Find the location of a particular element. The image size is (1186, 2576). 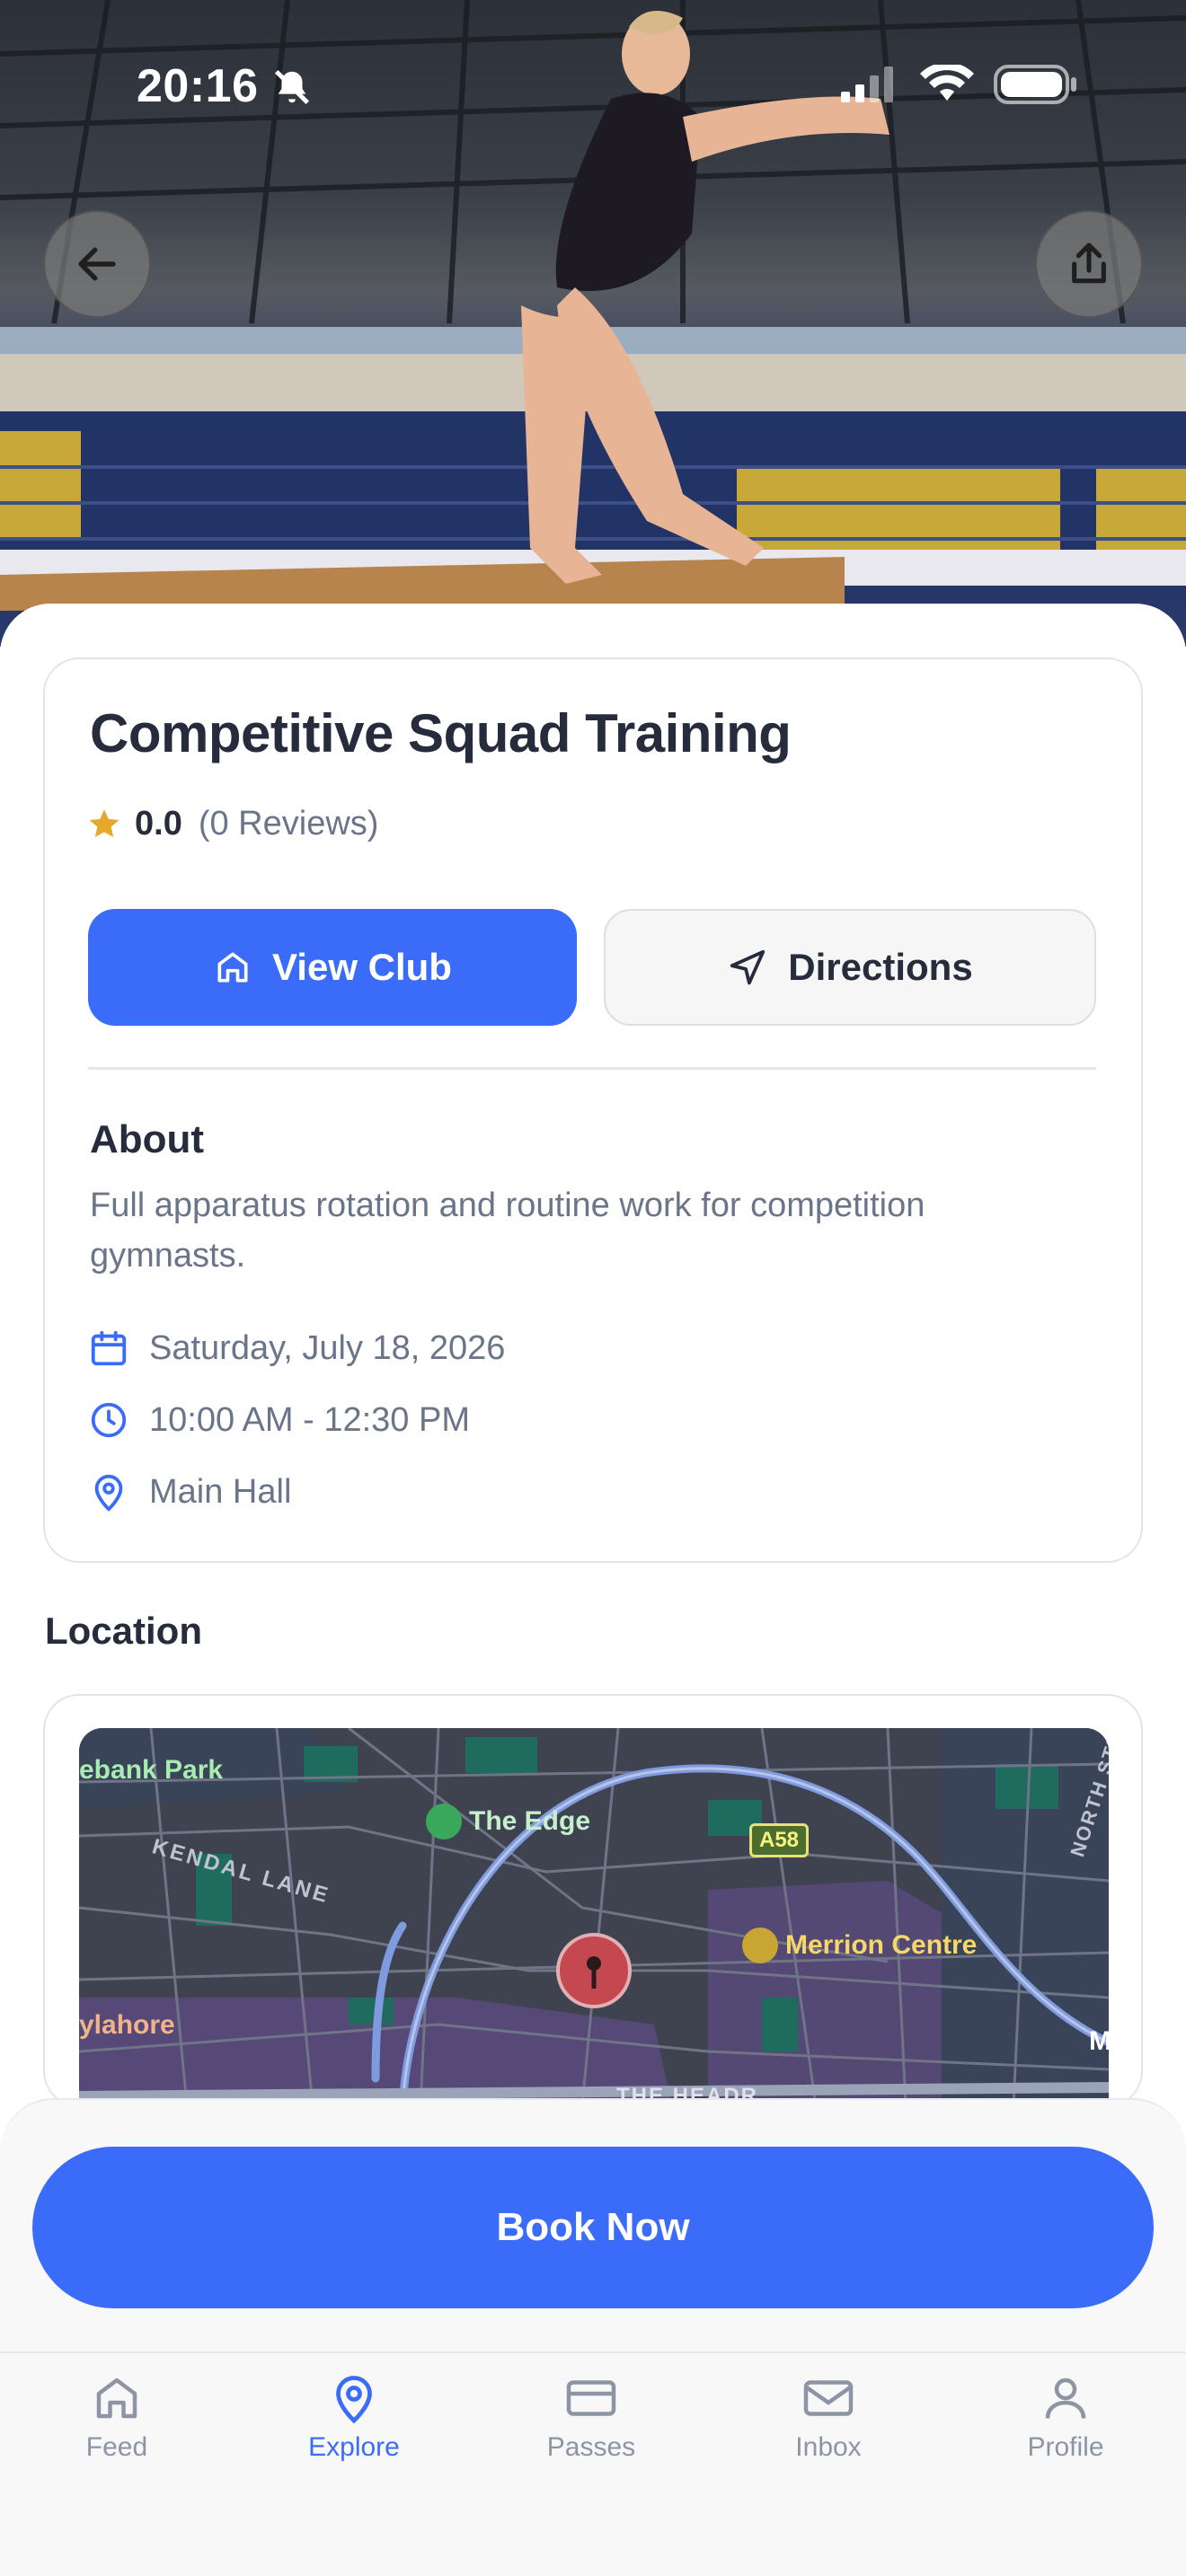

map-poi-edge: The Edge is located at coordinates (508, 1821).